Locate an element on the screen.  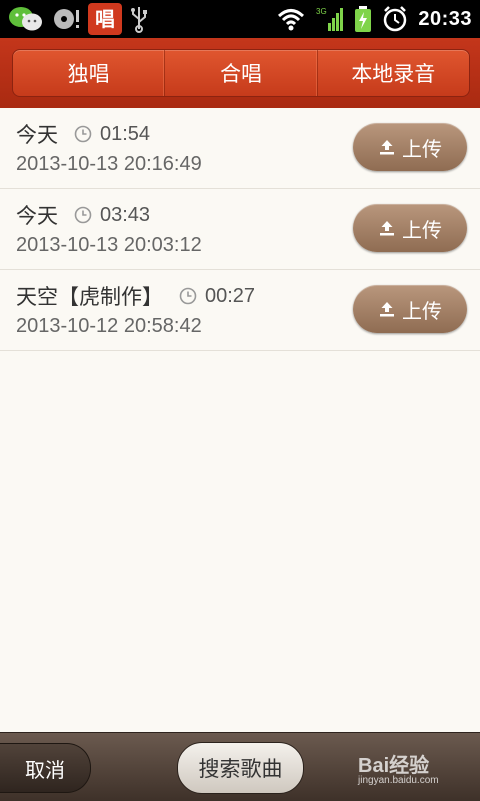
tab-chorus: 合唱 is located at coordinates (241, 73).